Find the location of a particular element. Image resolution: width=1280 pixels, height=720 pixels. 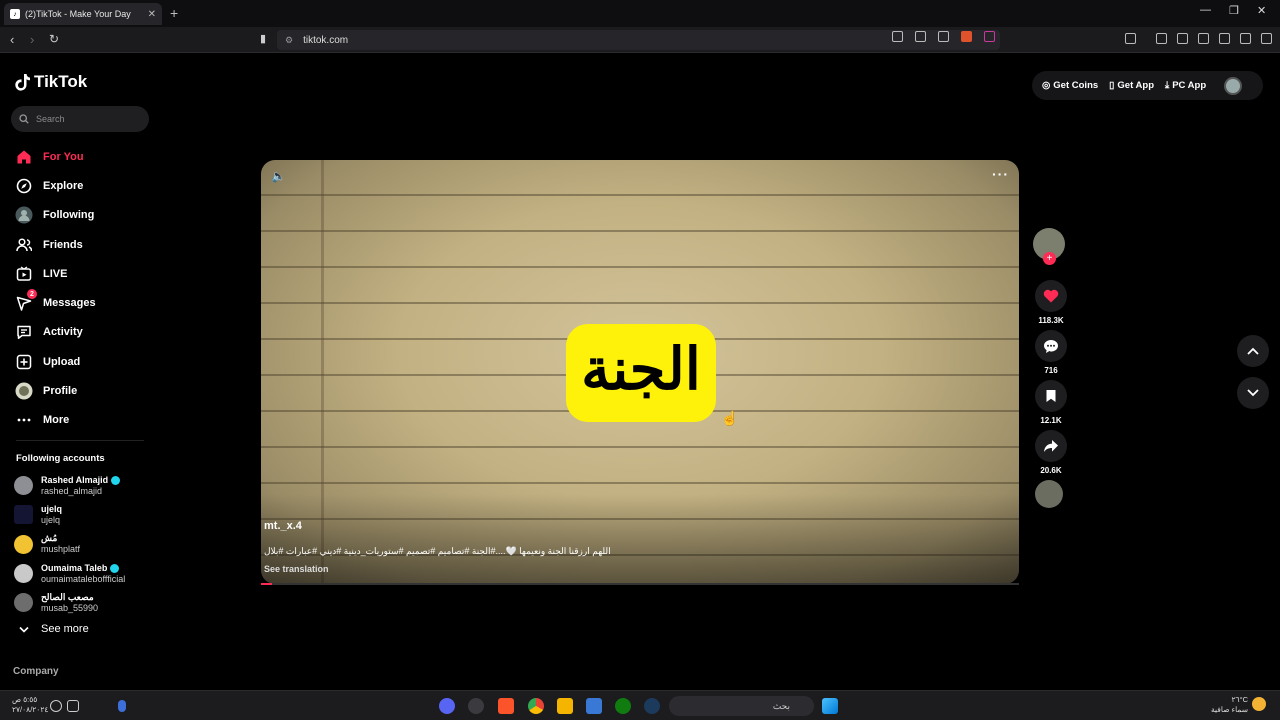

account-name: Oumaima Taleb is located at coordinates (74, 567).